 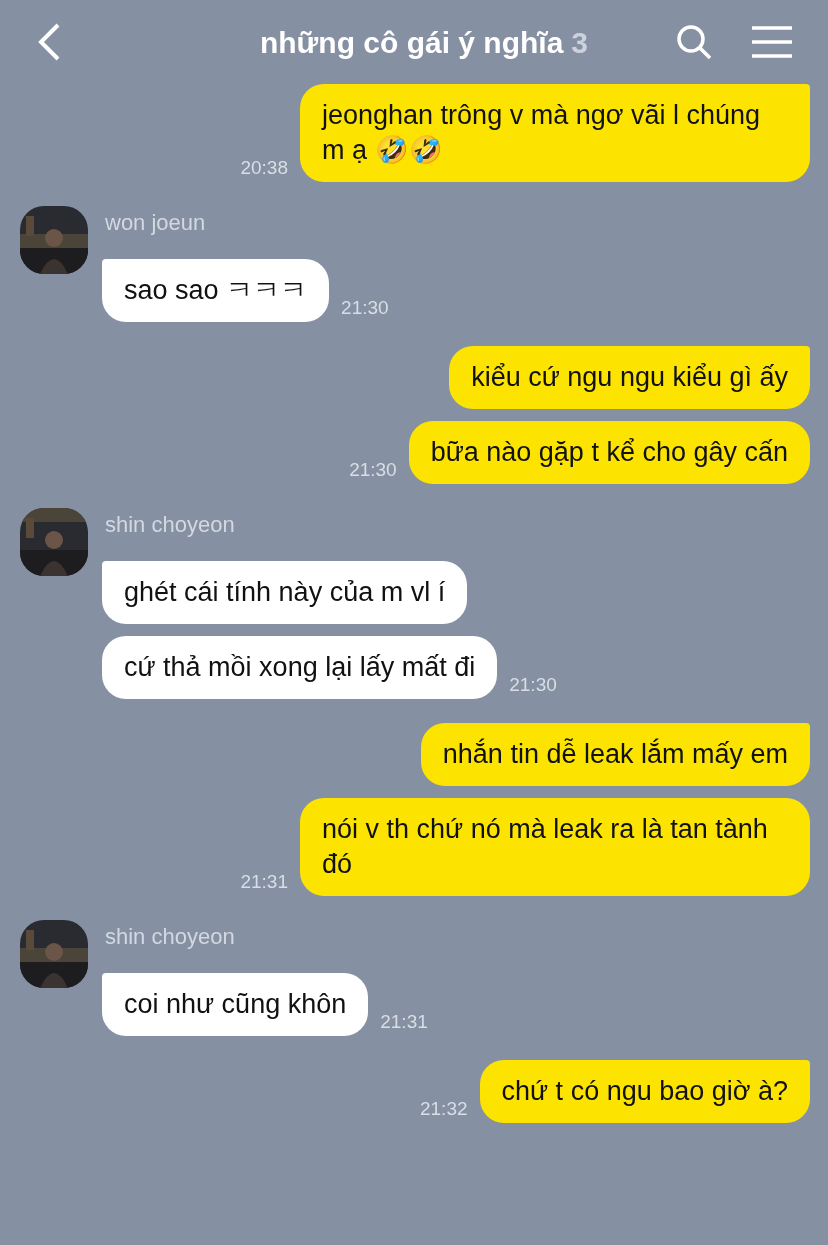 What do you see at coordinates (444, 1108) in the screenshot?
I see `message-time: 21:32` at bounding box center [444, 1108].